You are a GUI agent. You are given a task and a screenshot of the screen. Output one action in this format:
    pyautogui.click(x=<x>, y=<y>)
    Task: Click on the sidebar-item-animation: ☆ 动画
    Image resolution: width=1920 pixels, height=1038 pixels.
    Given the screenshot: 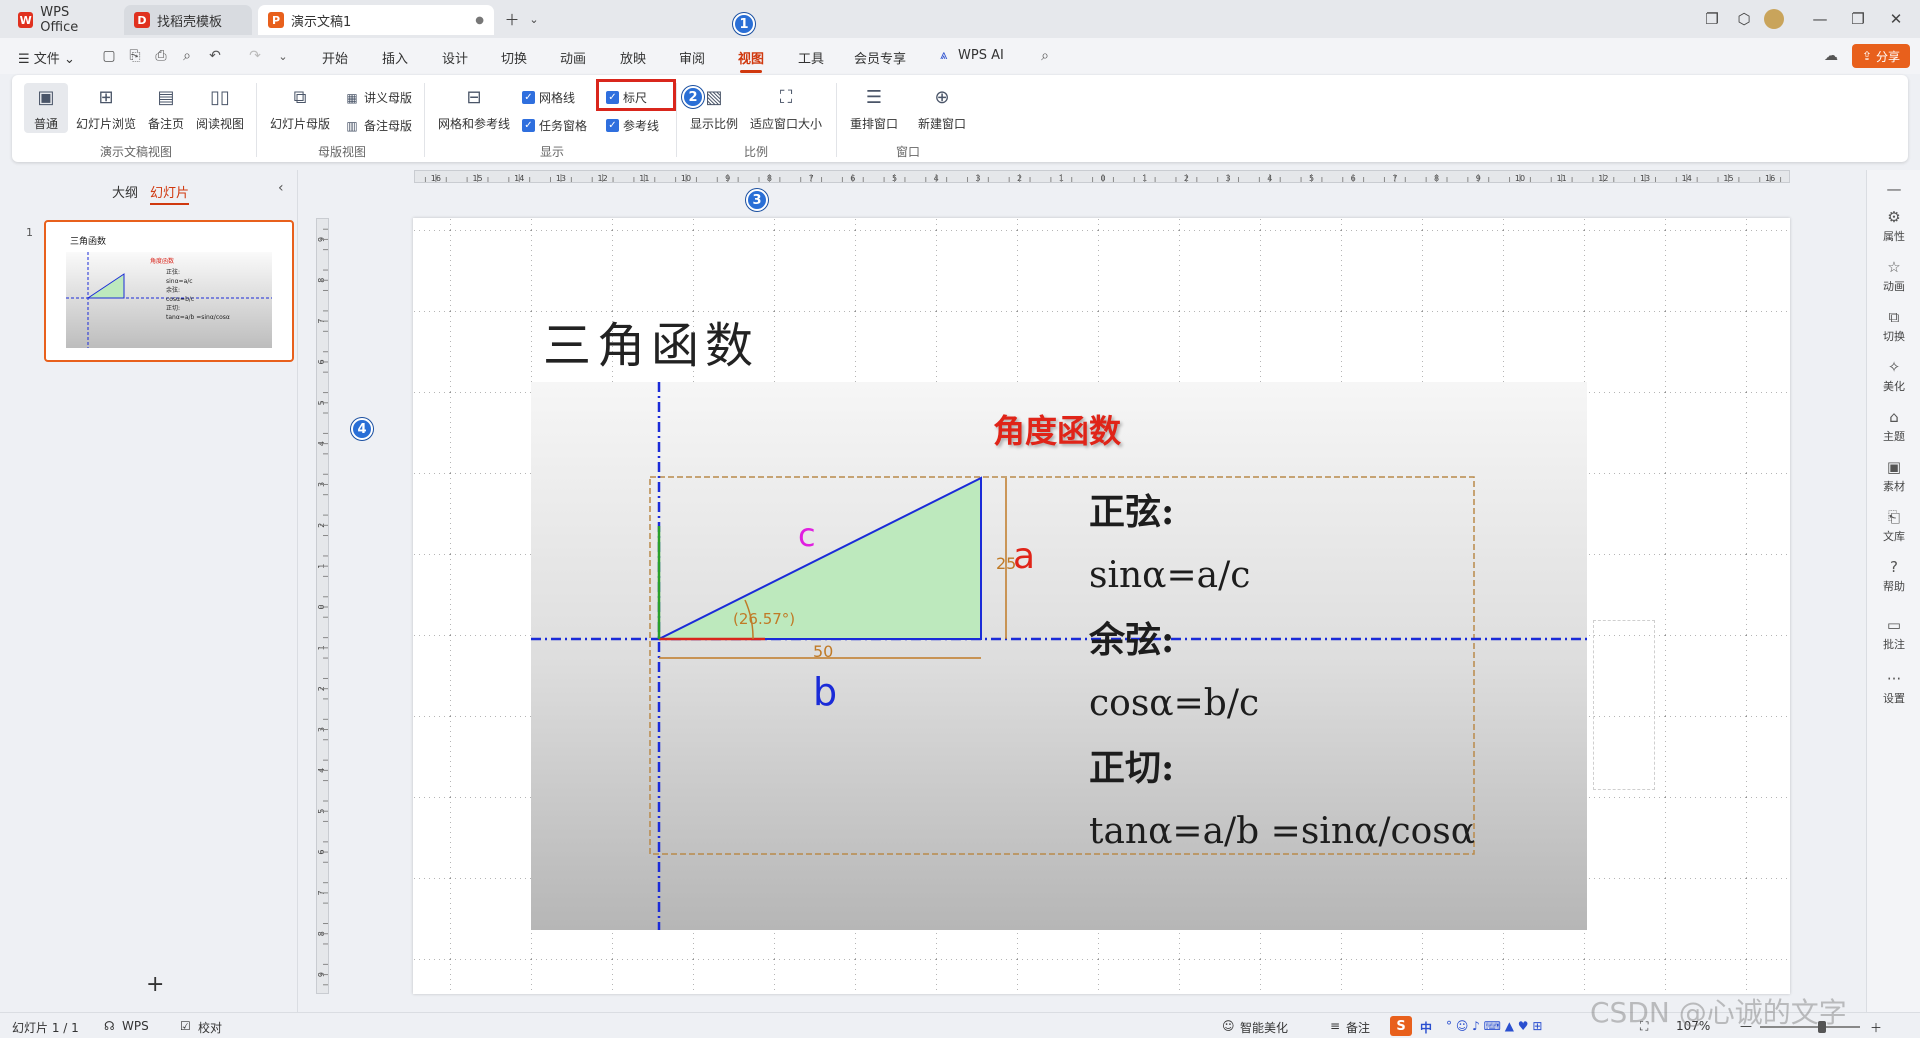 What is the action you would take?
    pyautogui.click(x=1893, y=276)
    